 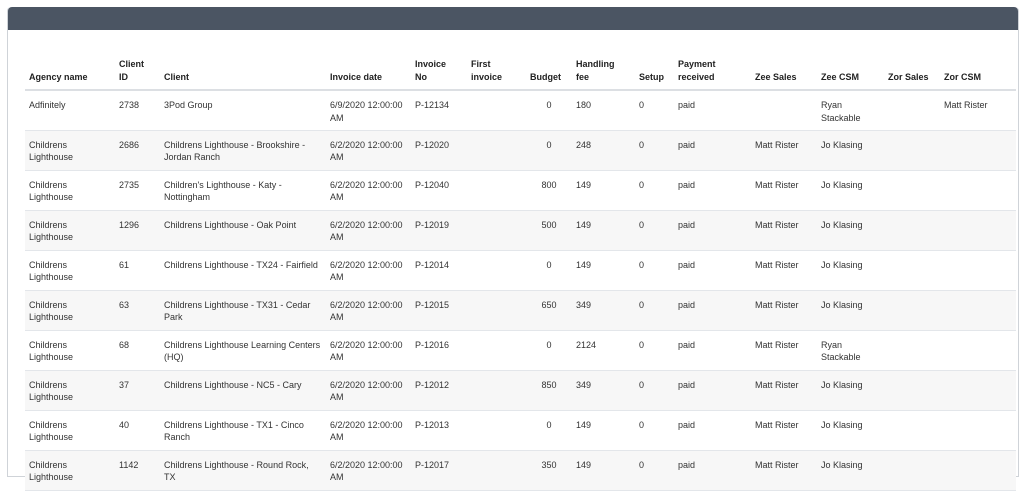 What do you see at coordinates (439, 310) in the screenshot?
I see `table-cell: P-12015` at bounding box center [439, 310].